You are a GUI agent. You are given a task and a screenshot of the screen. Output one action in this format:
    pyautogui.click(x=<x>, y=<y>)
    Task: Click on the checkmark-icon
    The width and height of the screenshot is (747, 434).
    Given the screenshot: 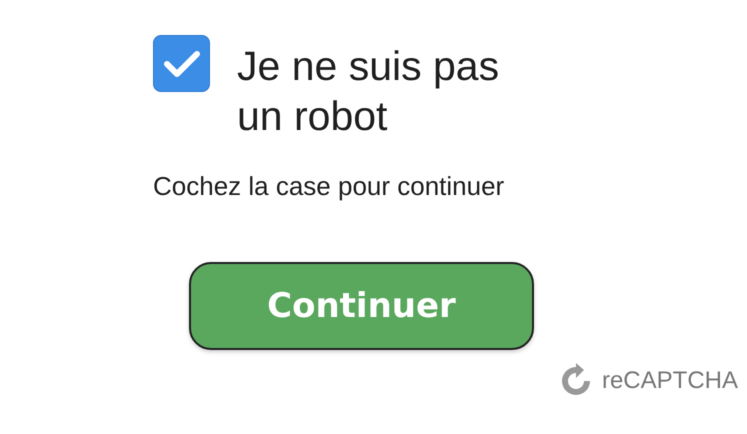 What is the action you would take?
    pyautogui.click(x=181, y=63)
    